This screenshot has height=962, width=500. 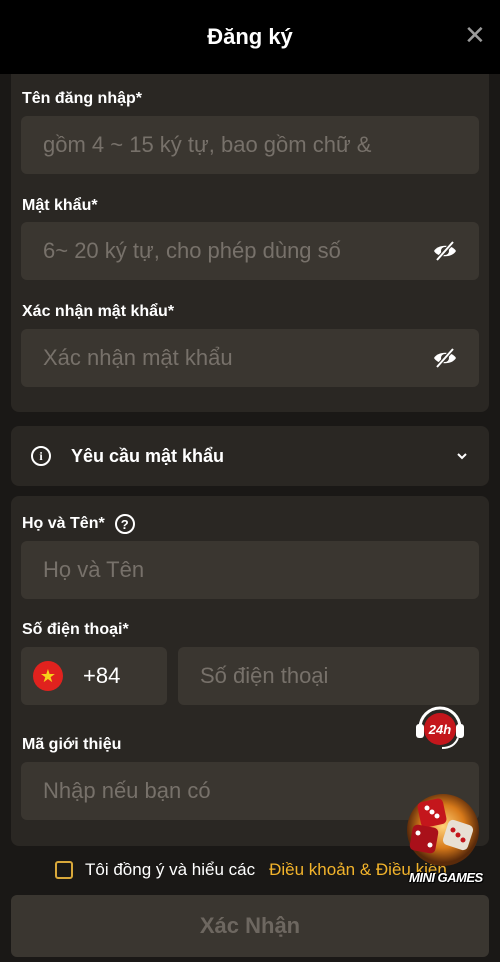 What do you see at coordinates (48, 676) in the screenshot?
I see `vietnam-flag-icon: ★` at bounding box center [48, 676].